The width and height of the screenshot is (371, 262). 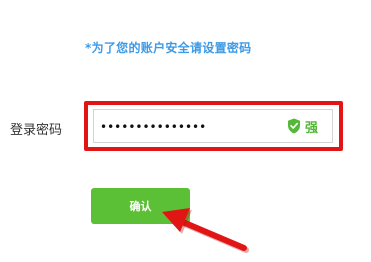 I want to click on password-label: 登录密码, so click(x=36, y=130).